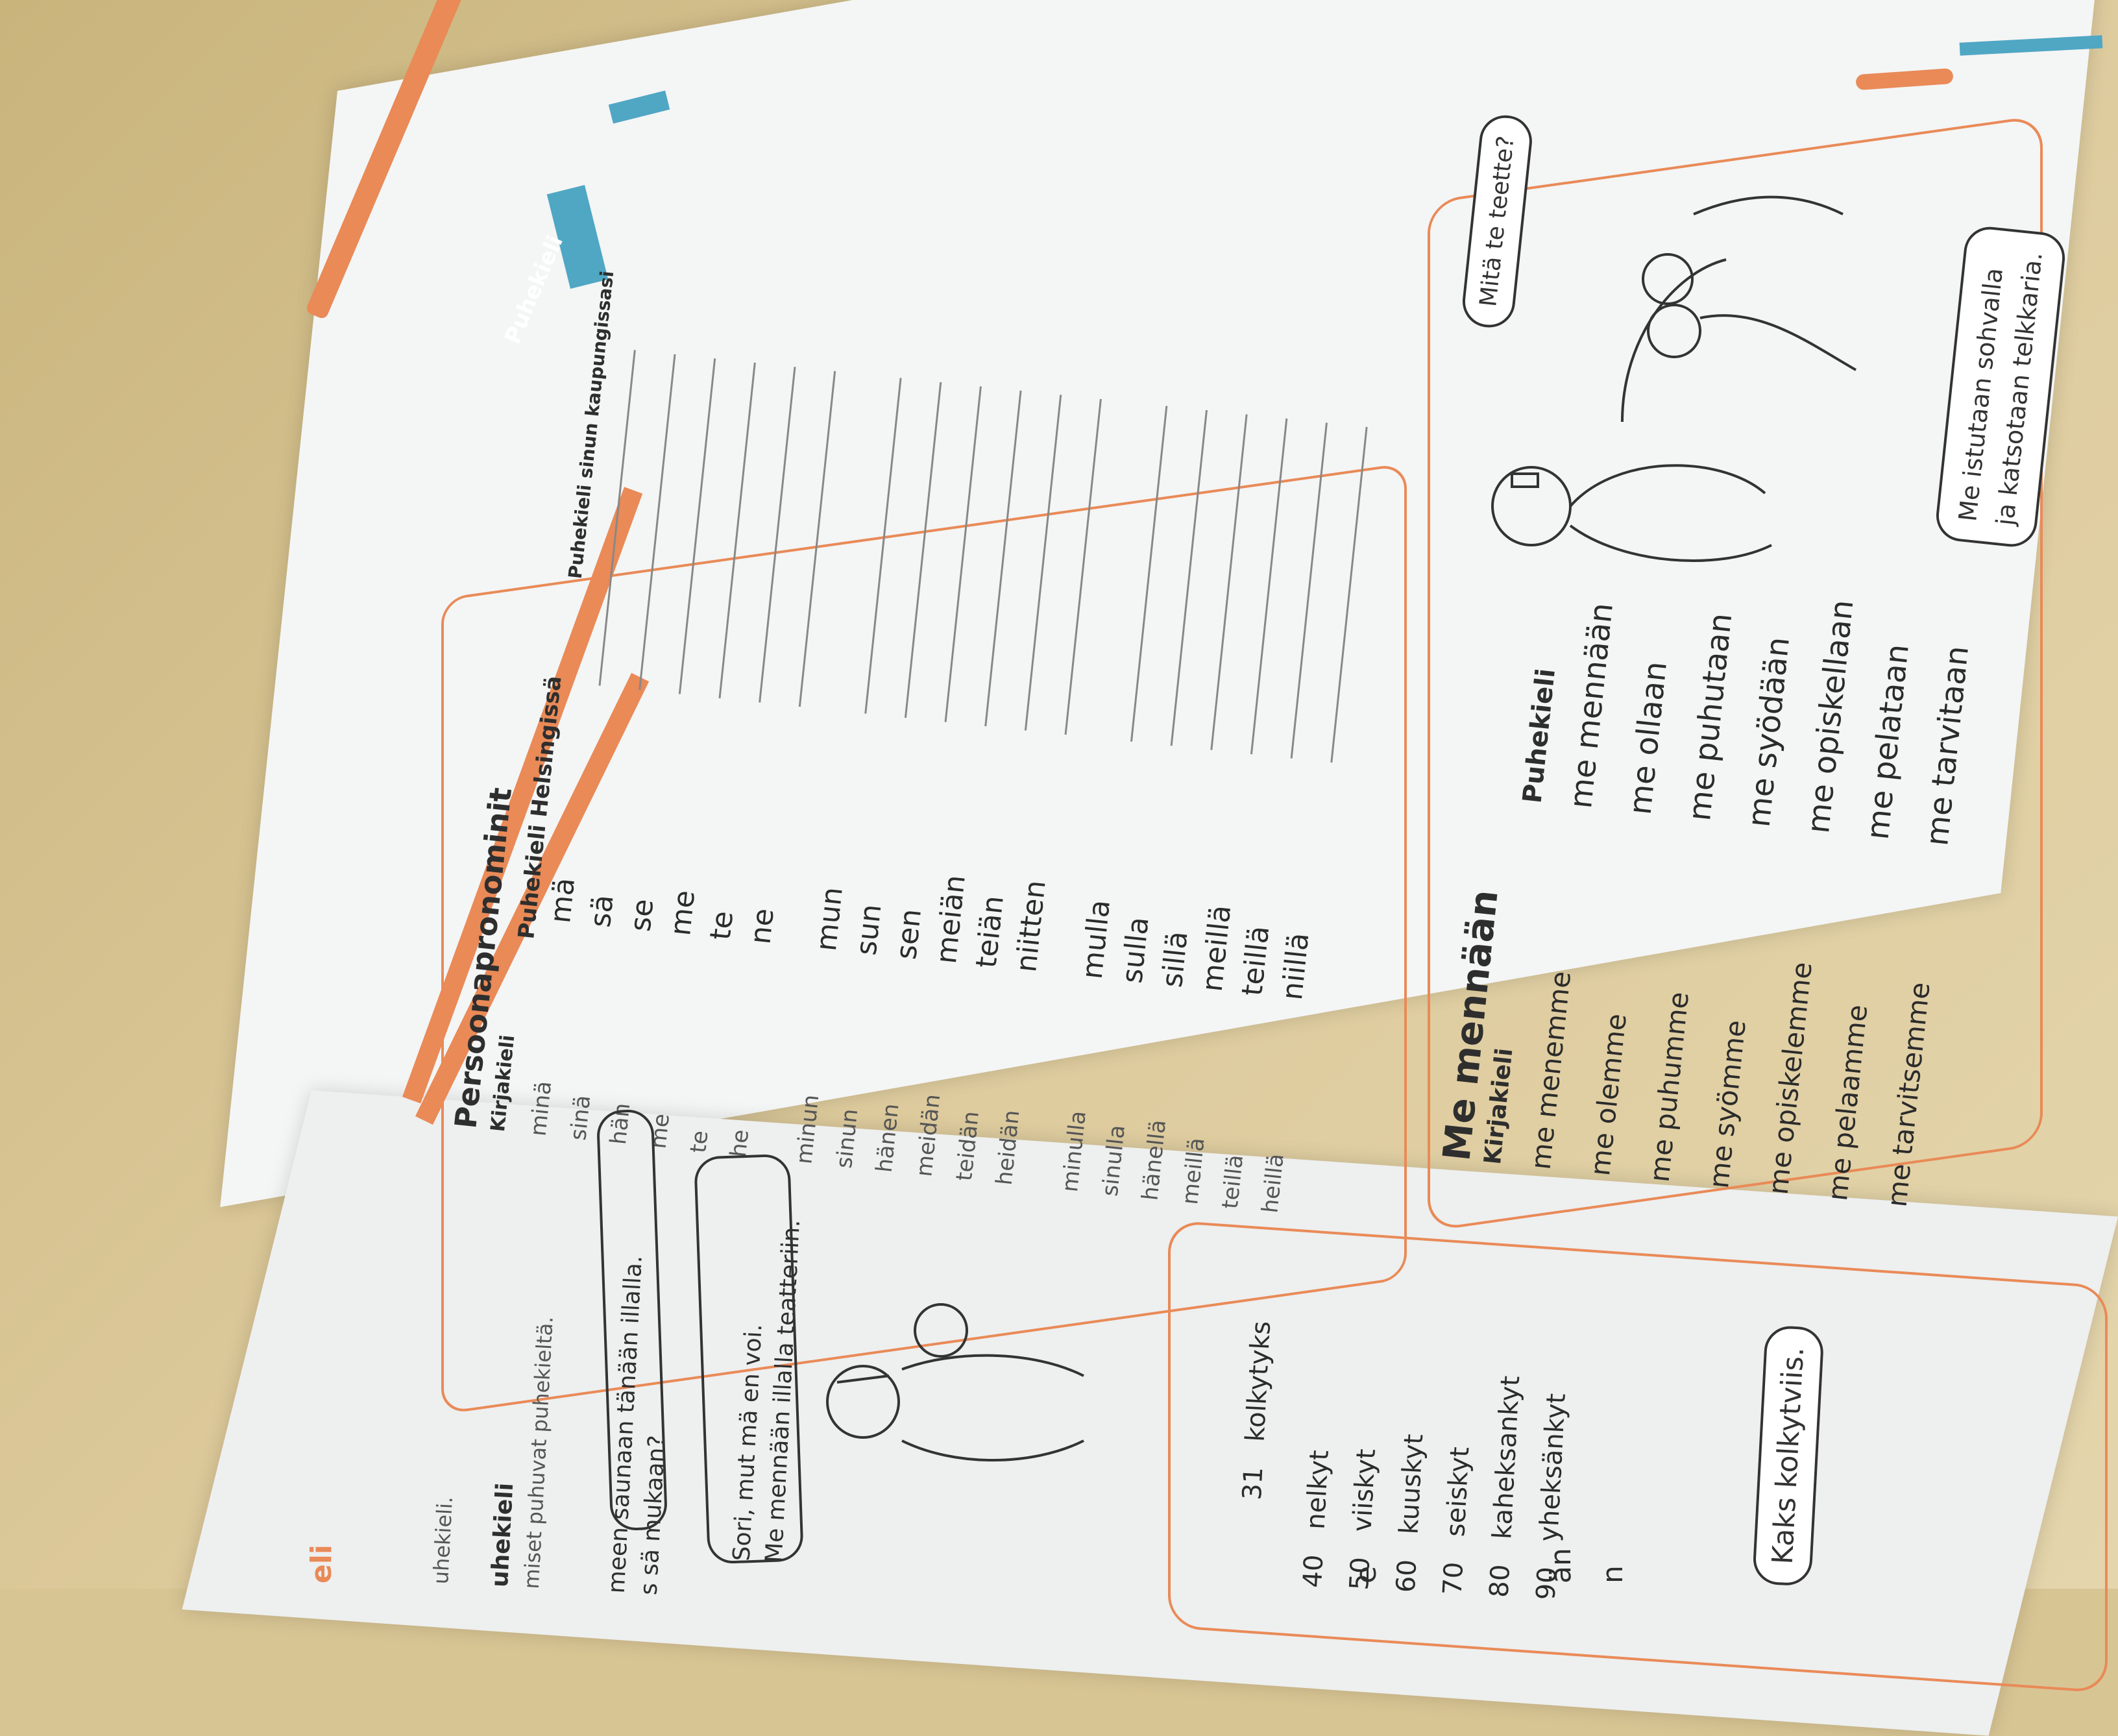 The height and width of the screenshot is (1736, 2118). What do you see at coordinates (1738, 308) in the screenshot?
I see `couple-sofa-illustration` at bounding box center [1738, 308].